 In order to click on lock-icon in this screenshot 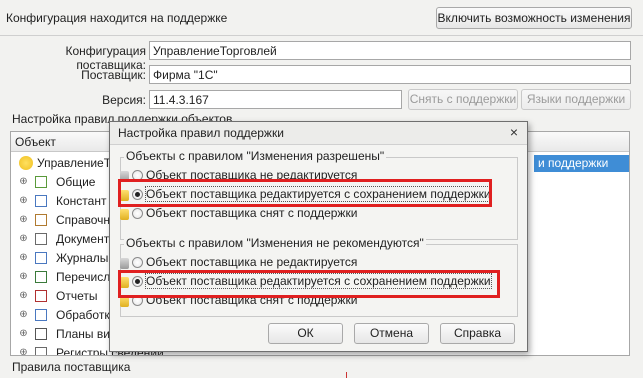, I will do `click(124, 263)`.